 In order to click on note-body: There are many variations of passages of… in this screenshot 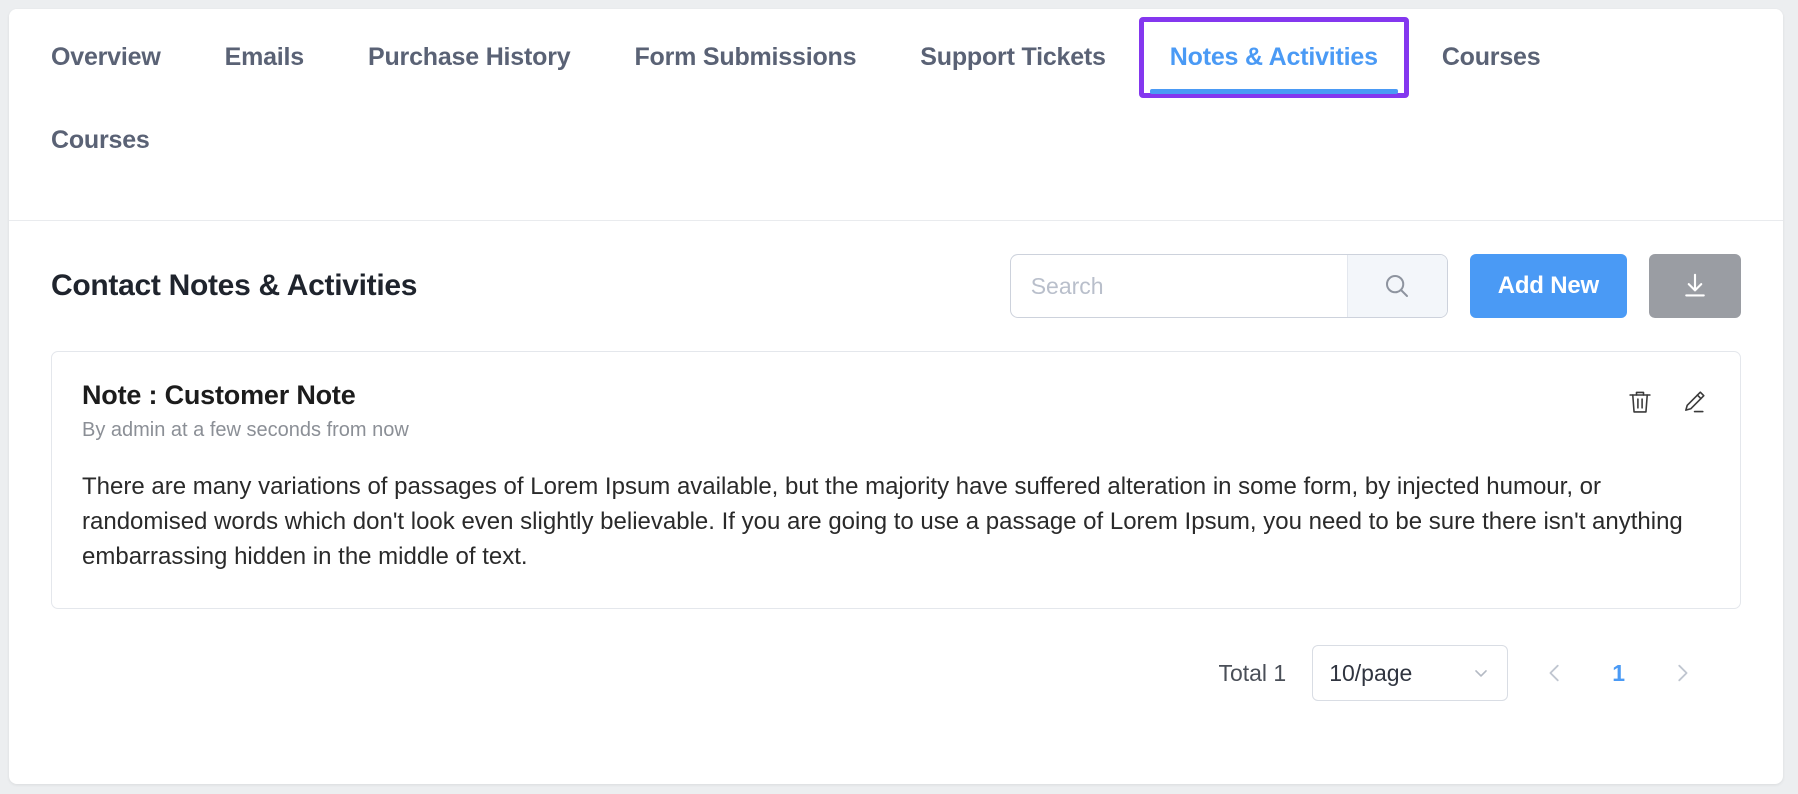, I will do `click(882, 521)`.